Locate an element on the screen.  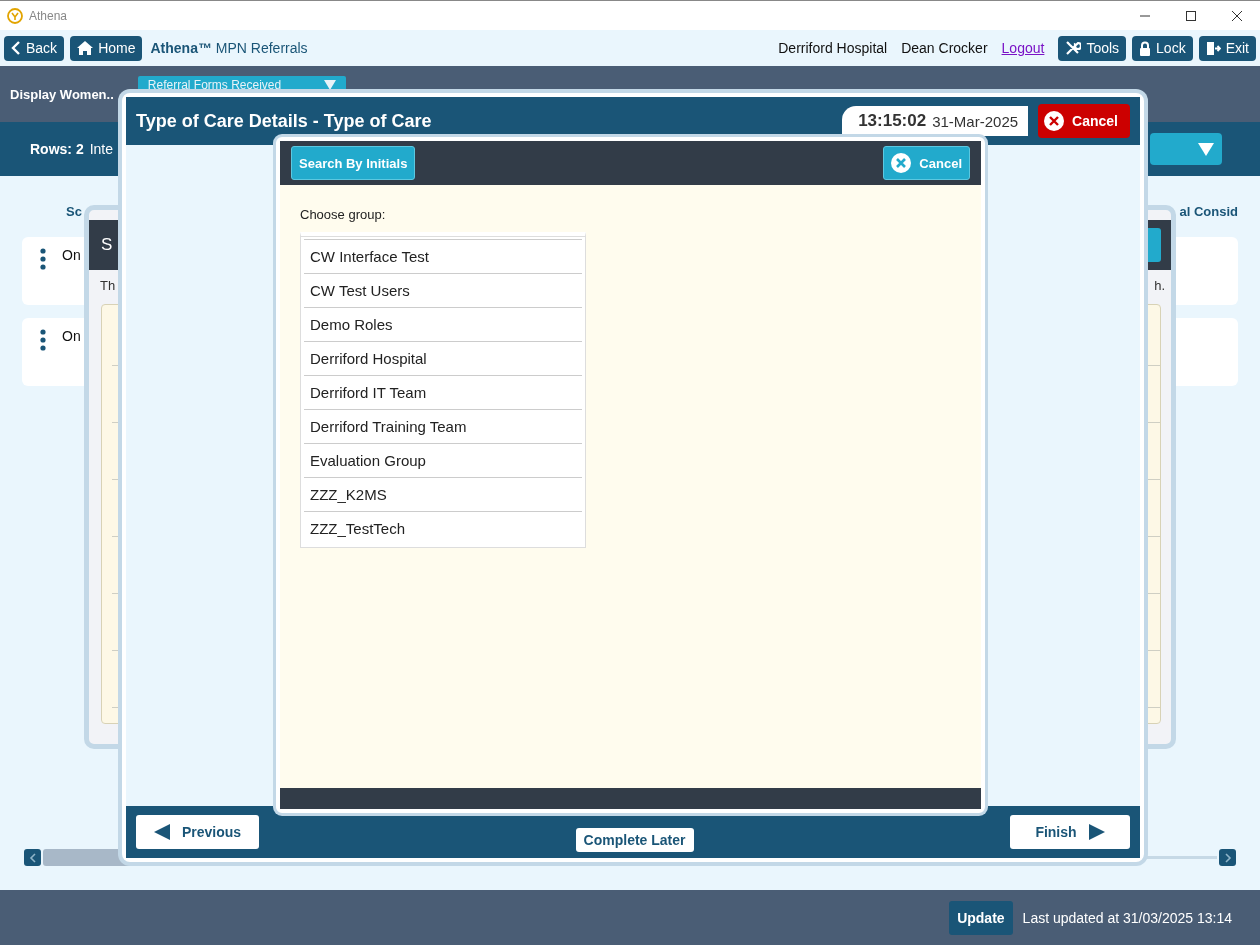
group-list-item: CW Test Users is located at coordinates (443, 290).